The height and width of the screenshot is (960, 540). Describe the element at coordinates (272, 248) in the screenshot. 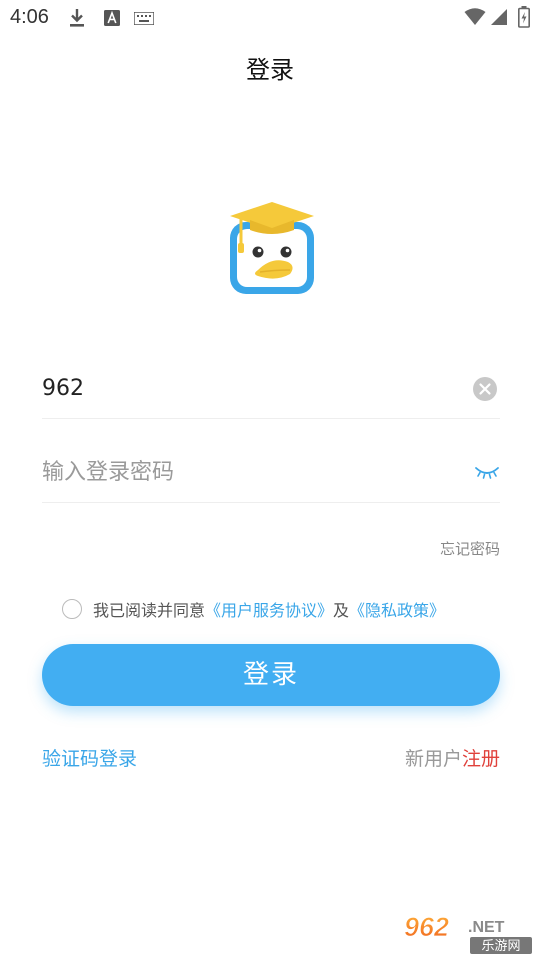

I see `app-logo-icon` at that location.